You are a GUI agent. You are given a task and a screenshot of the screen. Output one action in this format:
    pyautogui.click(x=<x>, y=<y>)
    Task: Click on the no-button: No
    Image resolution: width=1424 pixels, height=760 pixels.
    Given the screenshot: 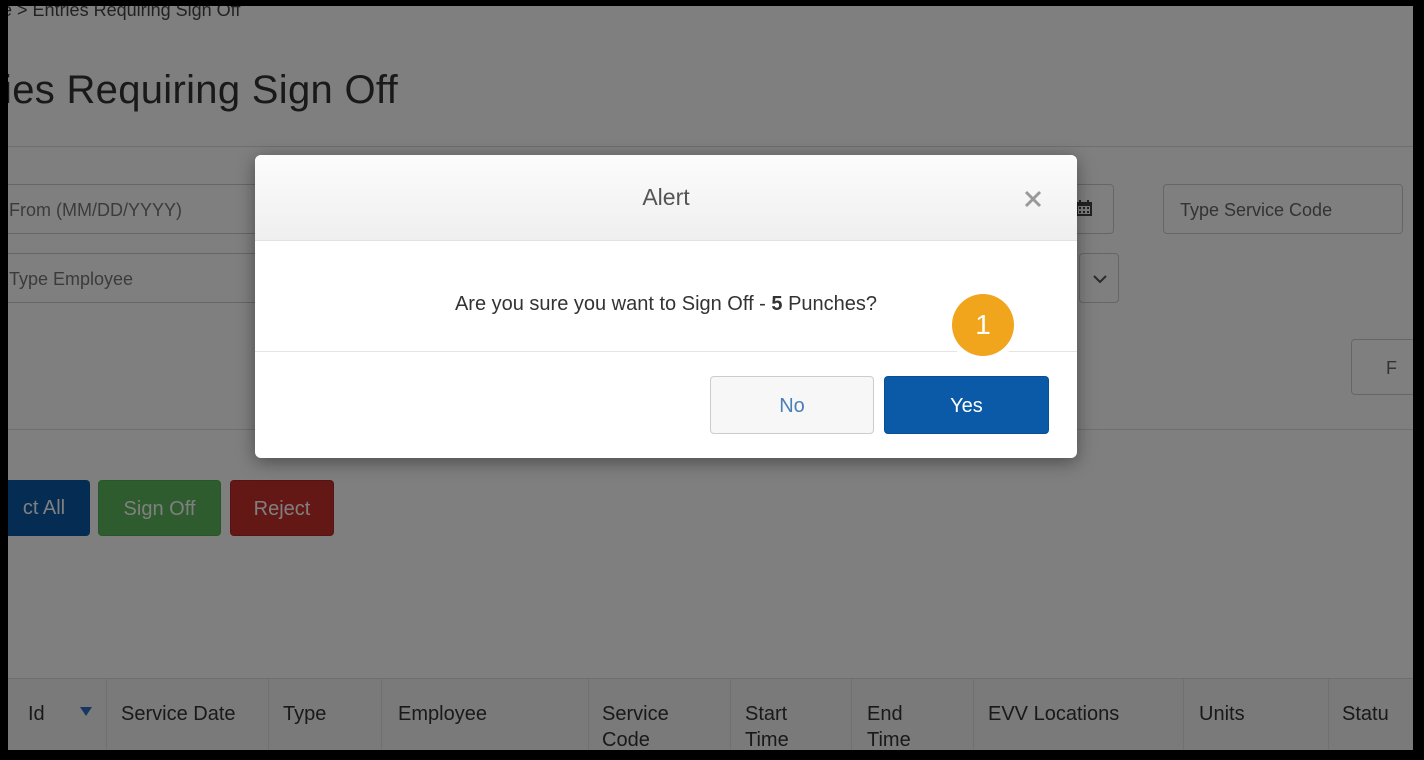 What is the action you would take?
    pyautogui.click(x=792, y=405)
    